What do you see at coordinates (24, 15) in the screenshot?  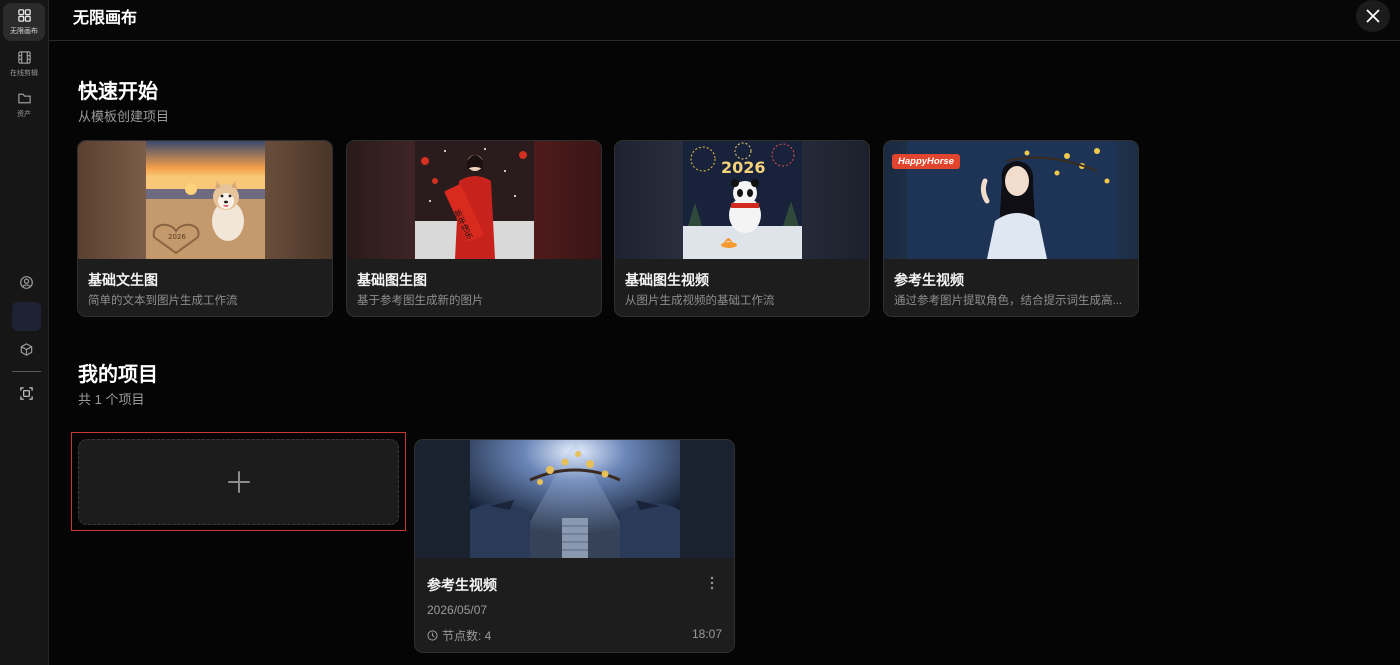 I see `grid-icon` at bounding box center [24, 15].